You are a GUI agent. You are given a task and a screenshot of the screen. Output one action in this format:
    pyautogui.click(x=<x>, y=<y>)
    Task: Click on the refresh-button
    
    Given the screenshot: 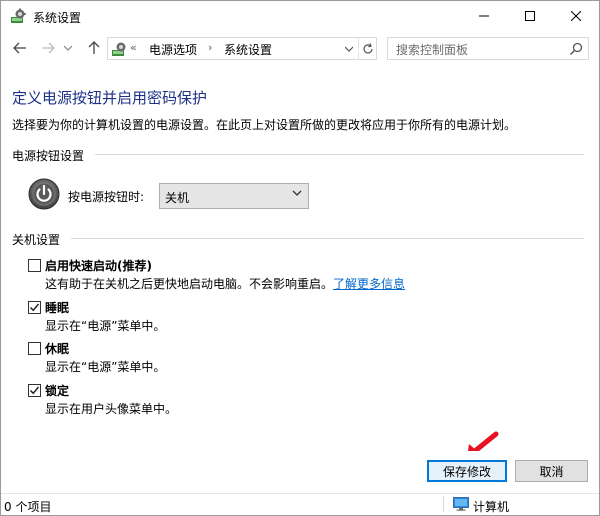 What is the action you would take?
    pyautogui.click(x=367, y=48)
    